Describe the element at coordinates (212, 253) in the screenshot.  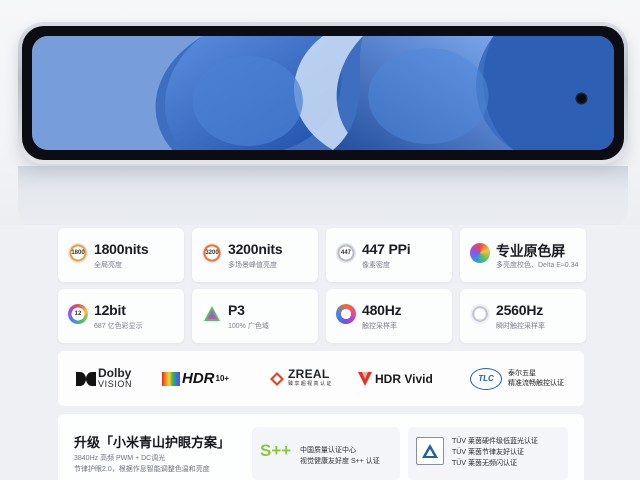
I see `brightness-3200-icon: 3200` at that location.